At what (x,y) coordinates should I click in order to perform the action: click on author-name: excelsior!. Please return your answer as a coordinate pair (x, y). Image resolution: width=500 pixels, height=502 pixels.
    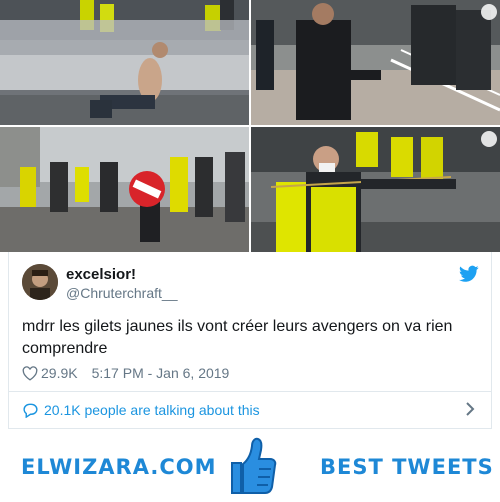
    Looking at the image, I should click on (101, 274).